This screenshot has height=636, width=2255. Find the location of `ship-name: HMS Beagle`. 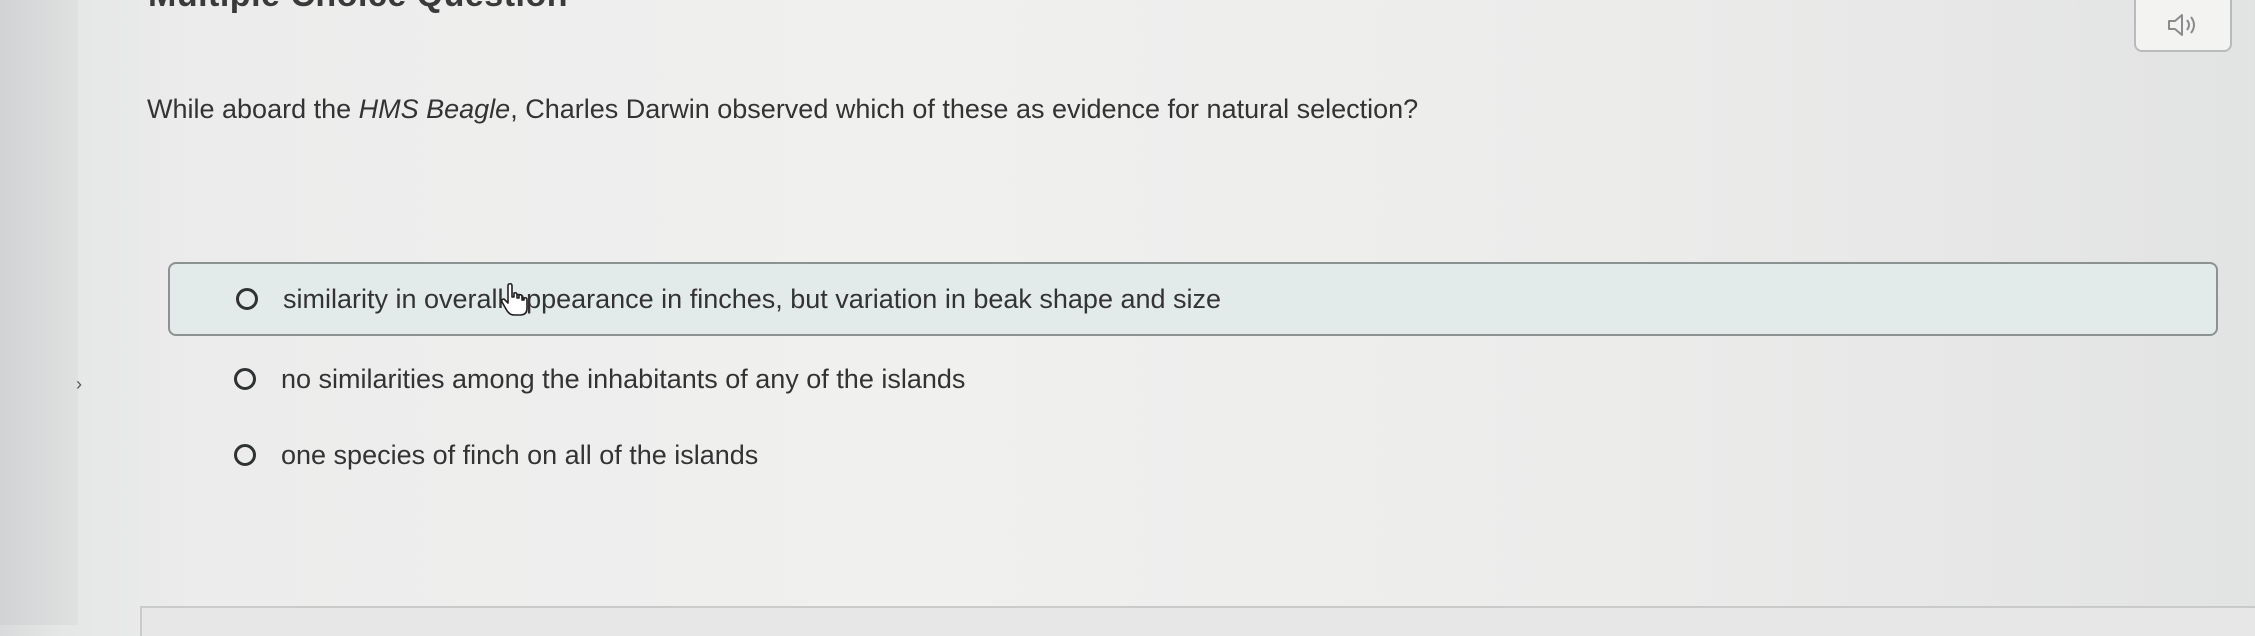

ship-name: HMS Beagle is located at coordinates (434, 109).